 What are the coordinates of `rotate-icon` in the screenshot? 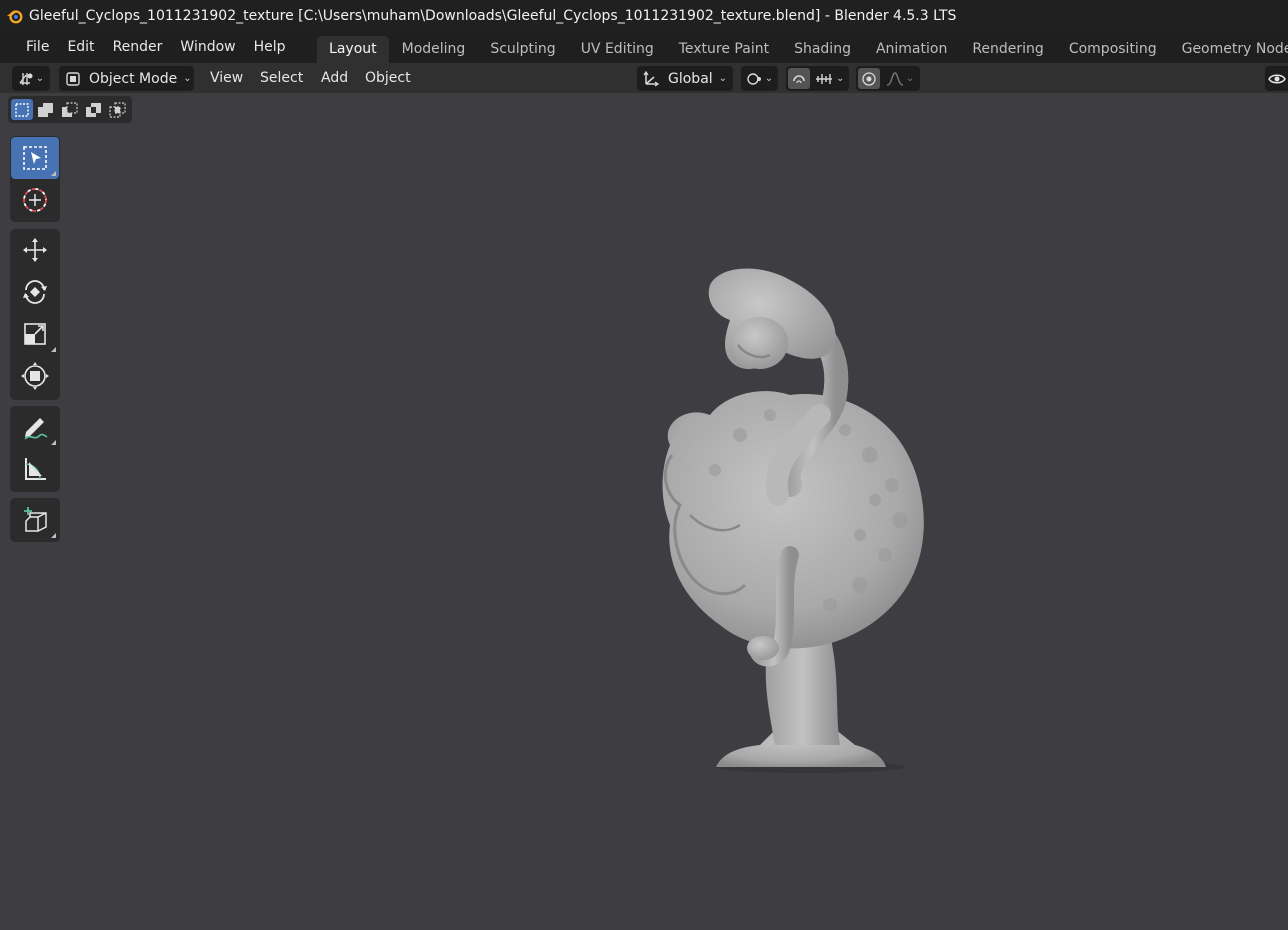 It's located at (35, 292).